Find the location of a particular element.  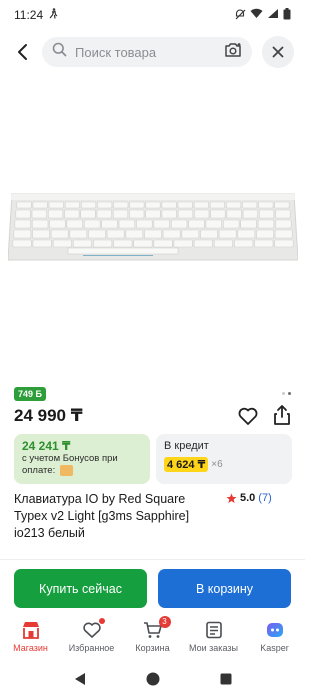

buy-now-button: Купить сейчас is located at coordinates (80, 588).